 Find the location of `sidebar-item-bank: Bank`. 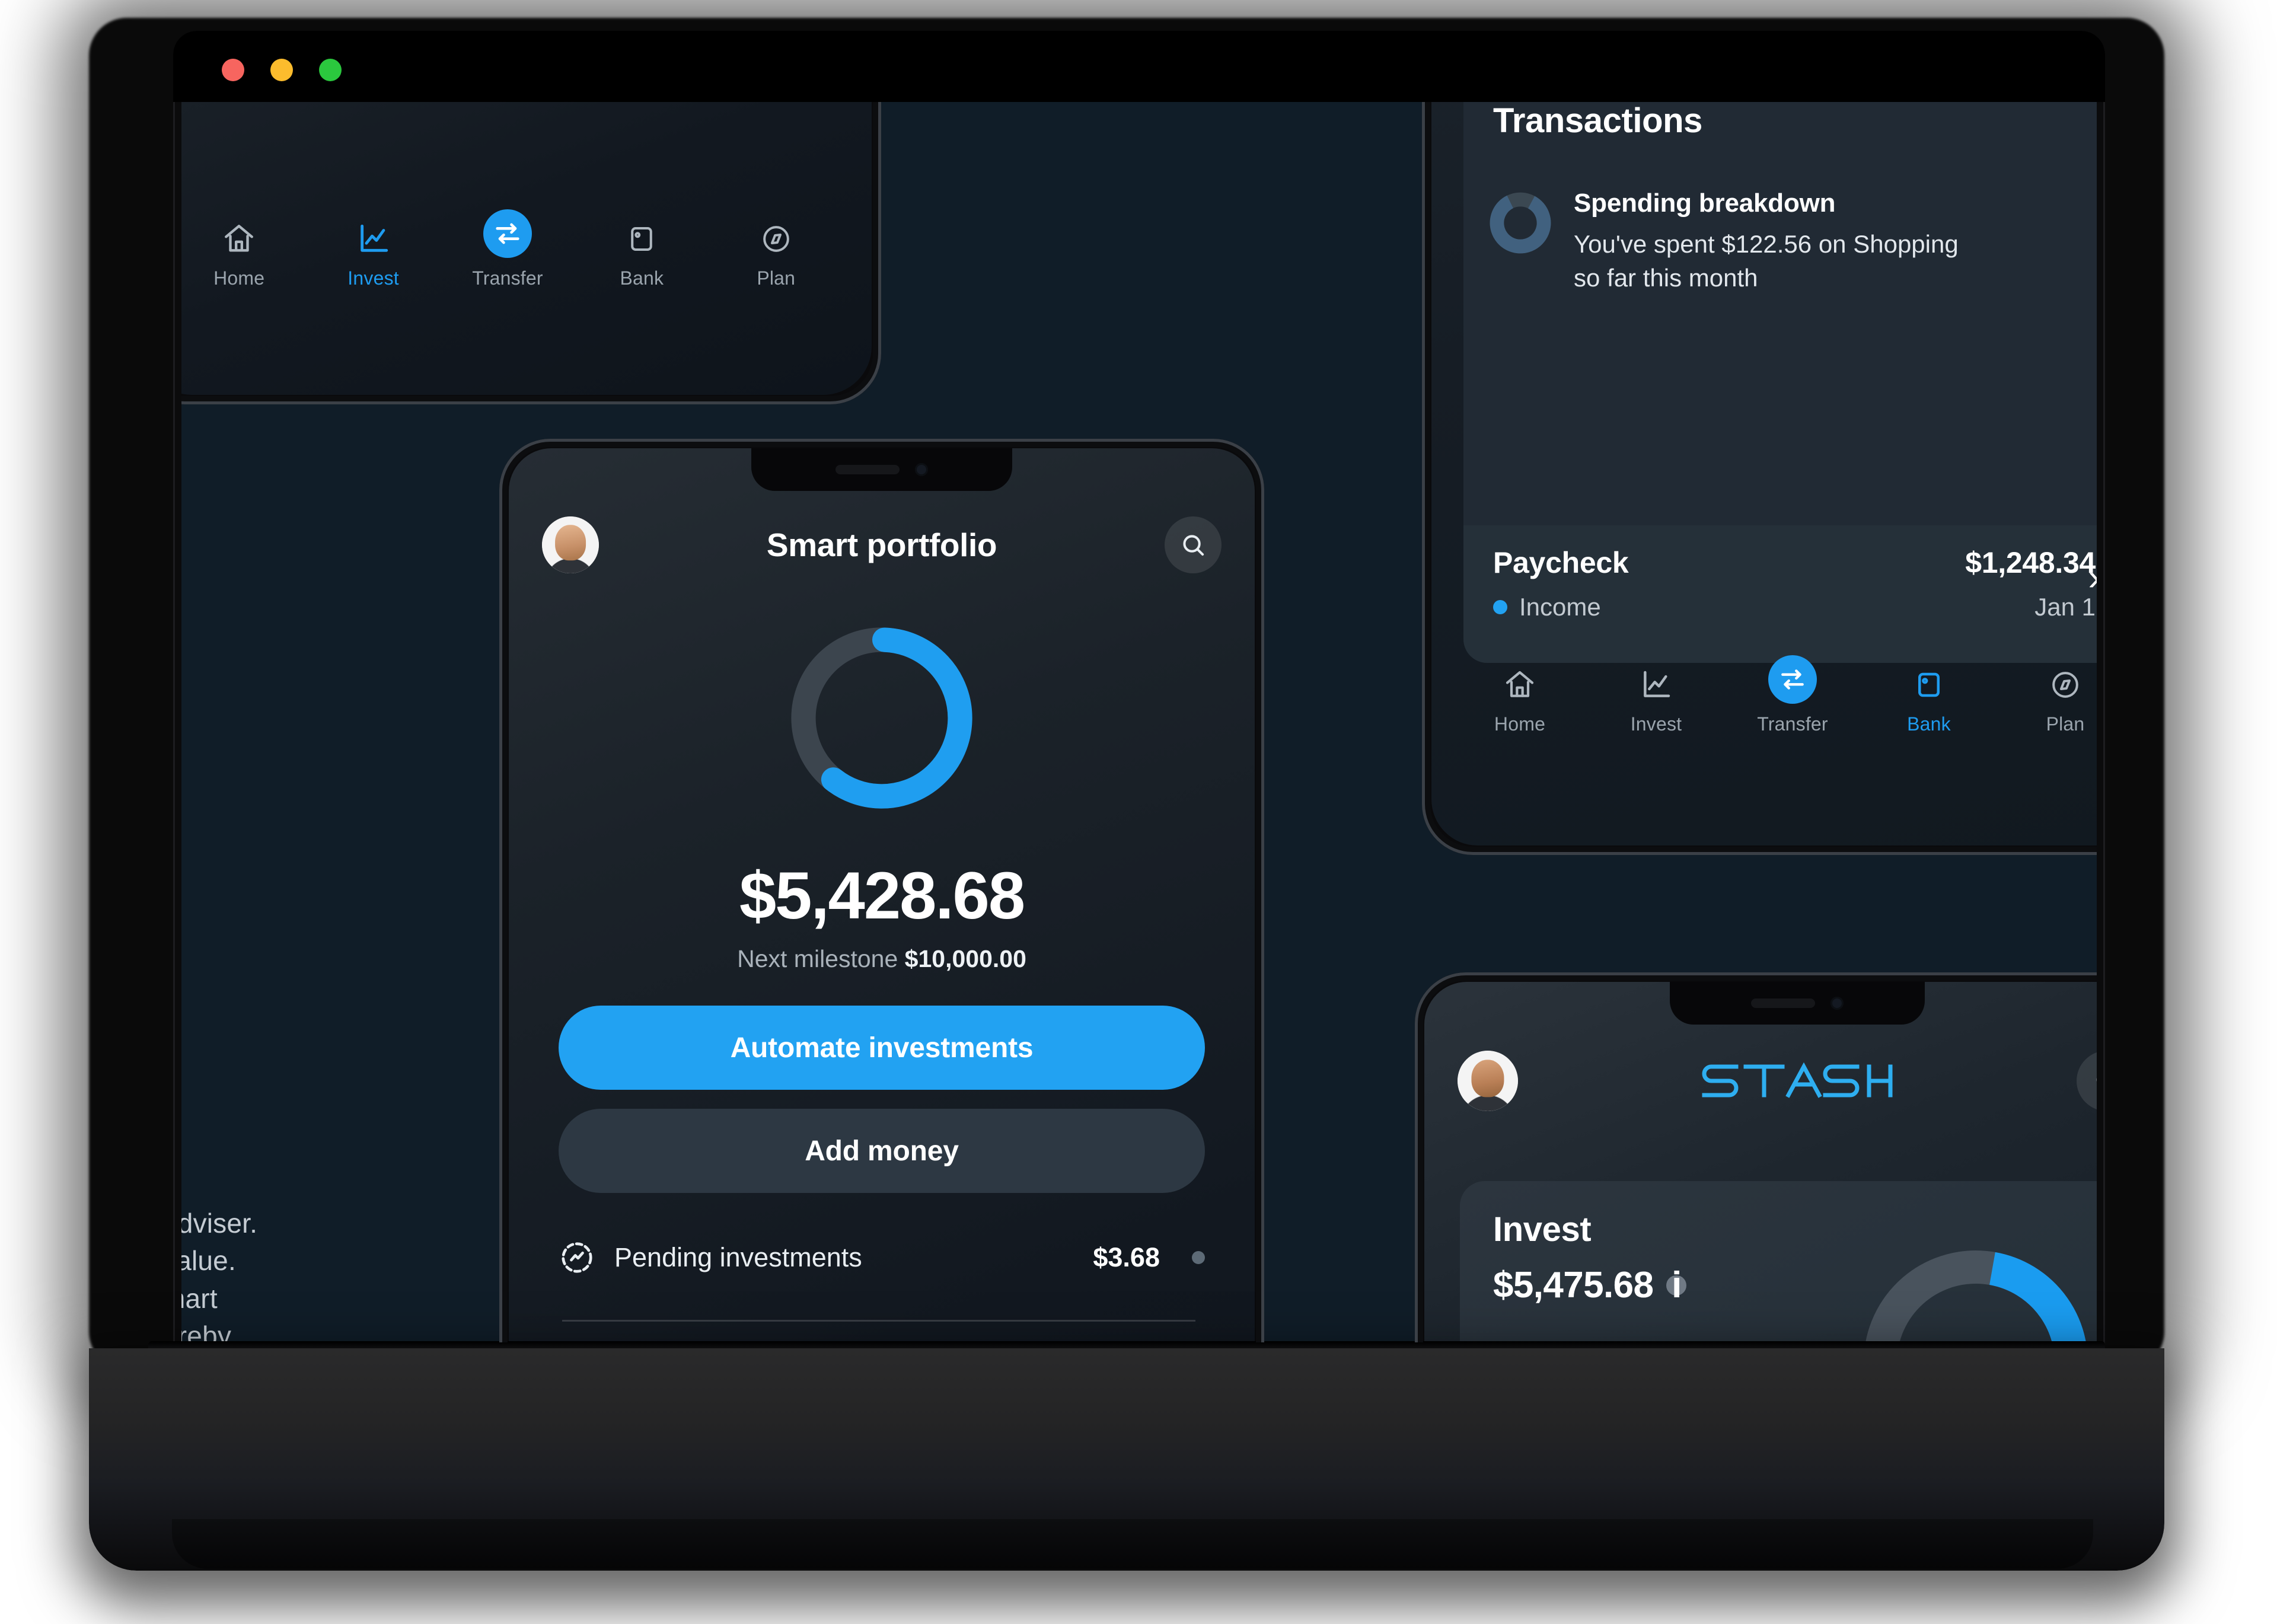

sidebar-item-bank: Bank is located at coordinates (641, 255).